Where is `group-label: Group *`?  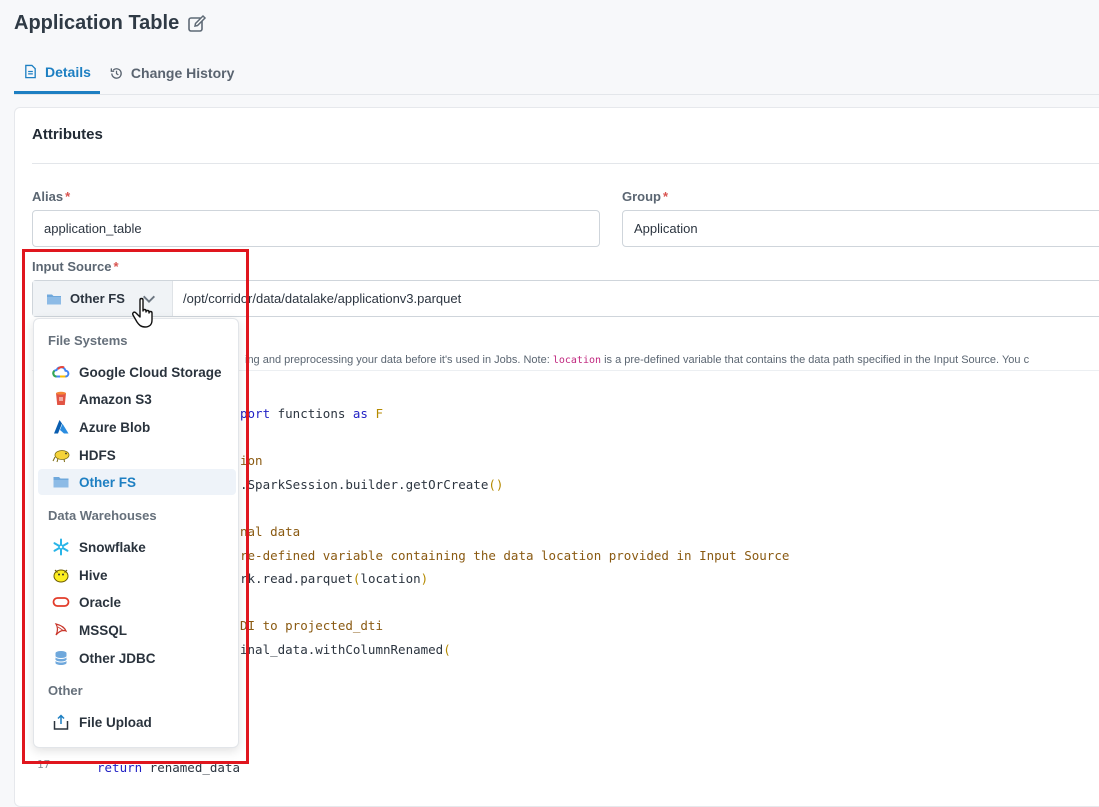
group-label: Group * is located at coordinates (645, 196).